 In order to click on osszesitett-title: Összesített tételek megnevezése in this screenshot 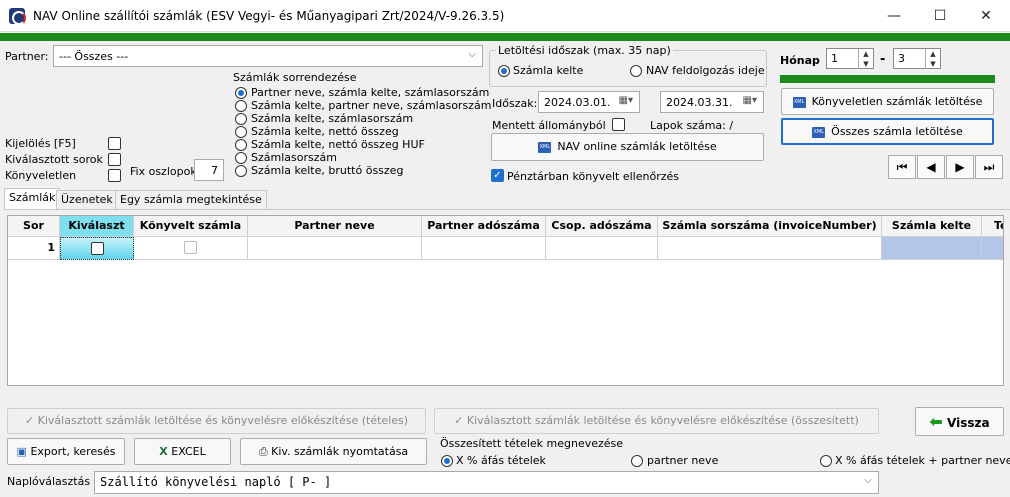, I will do `click(532, 443)`.